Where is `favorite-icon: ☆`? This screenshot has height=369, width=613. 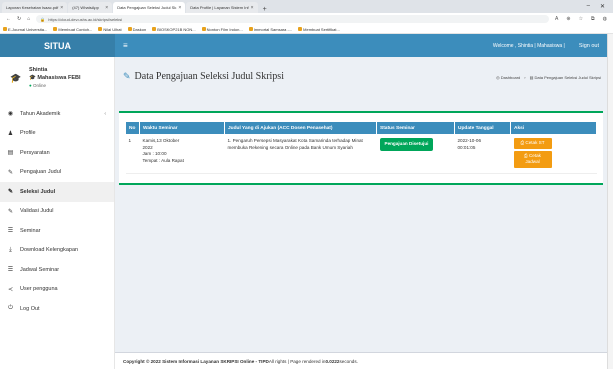 favorite-icon: ☆ is located at coordinates (581, 19).